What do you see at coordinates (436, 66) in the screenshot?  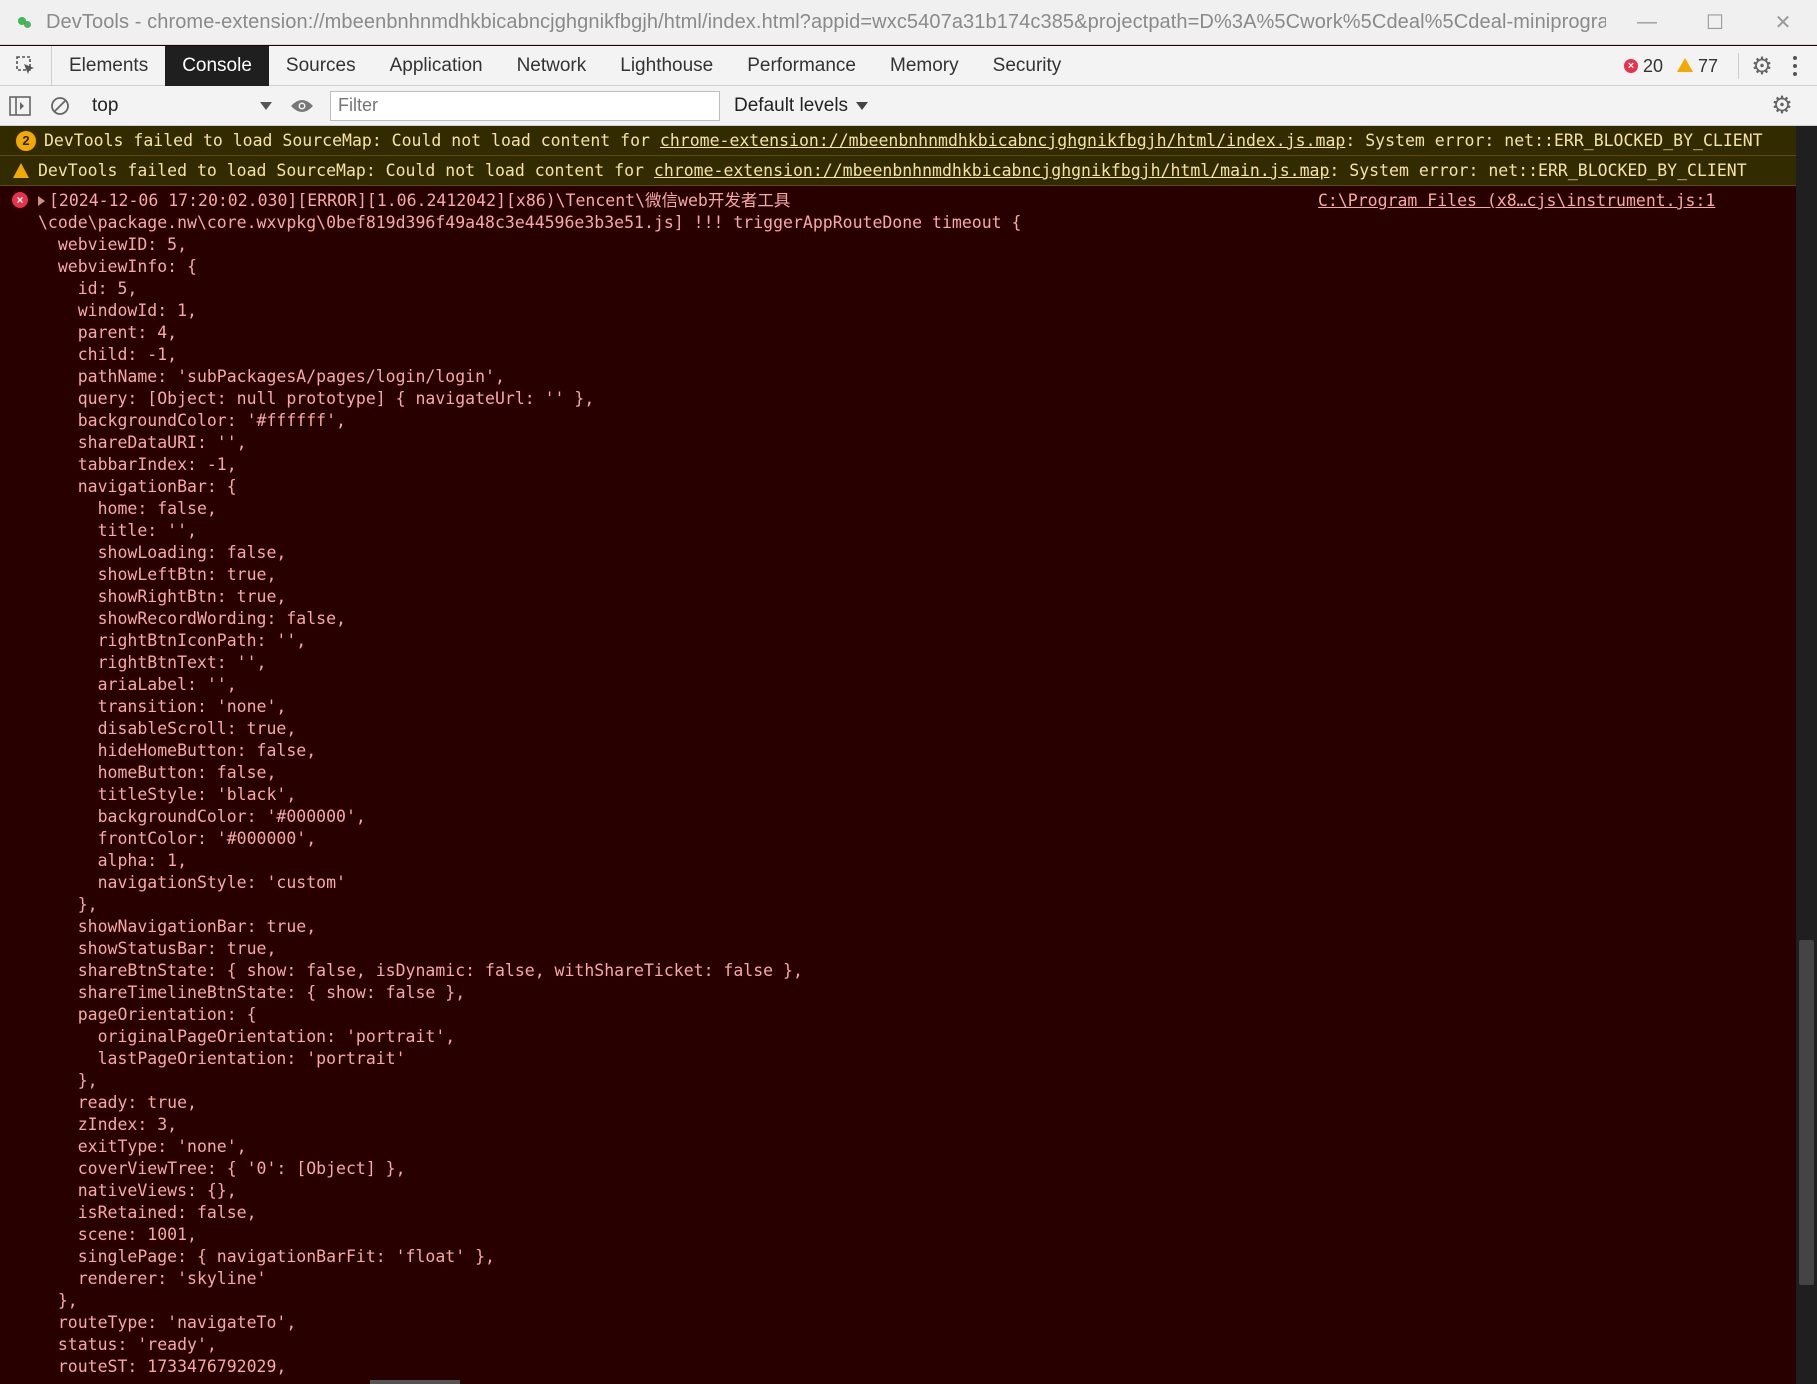 I see `tab-application: Application` at bounding box center [436, 66].